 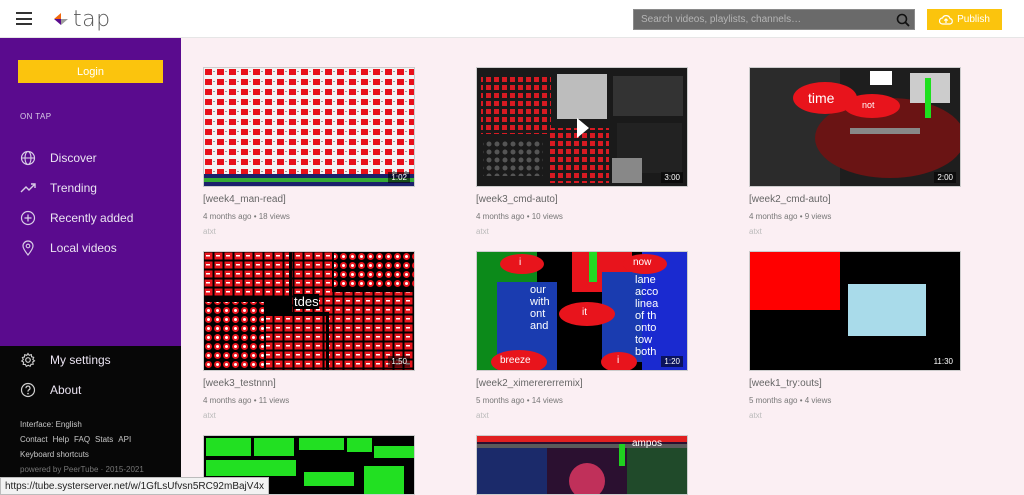 I want to click on sidebar-item-my-settings: My settings, so click(x=65, y=360).